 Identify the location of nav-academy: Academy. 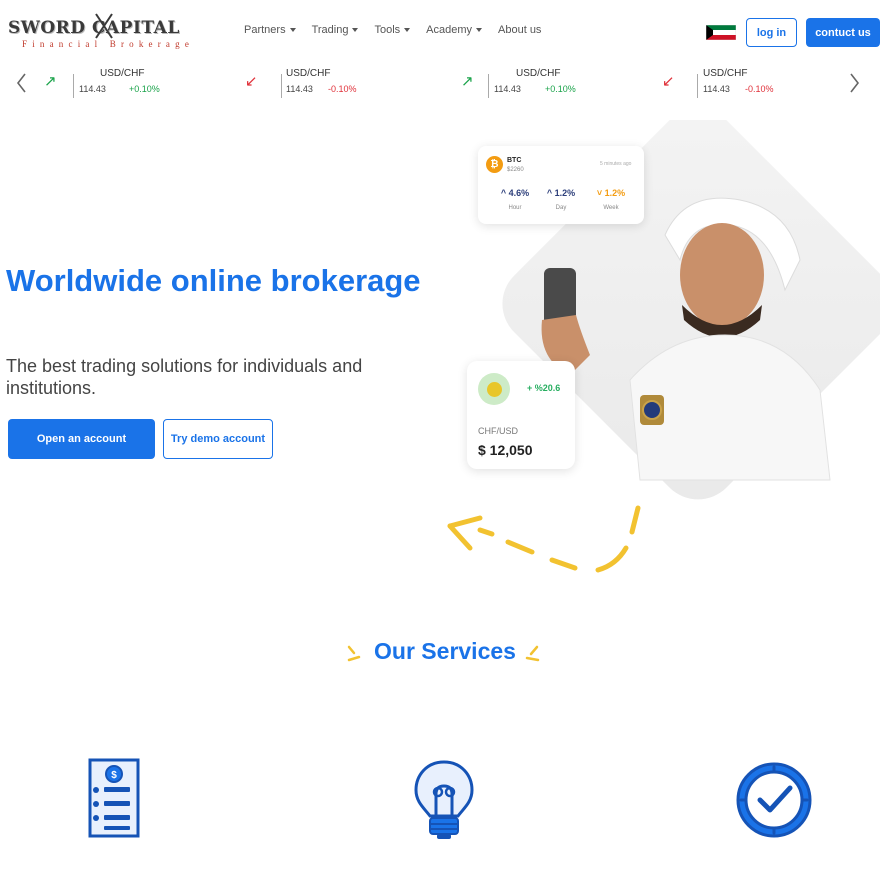
(454, 30).